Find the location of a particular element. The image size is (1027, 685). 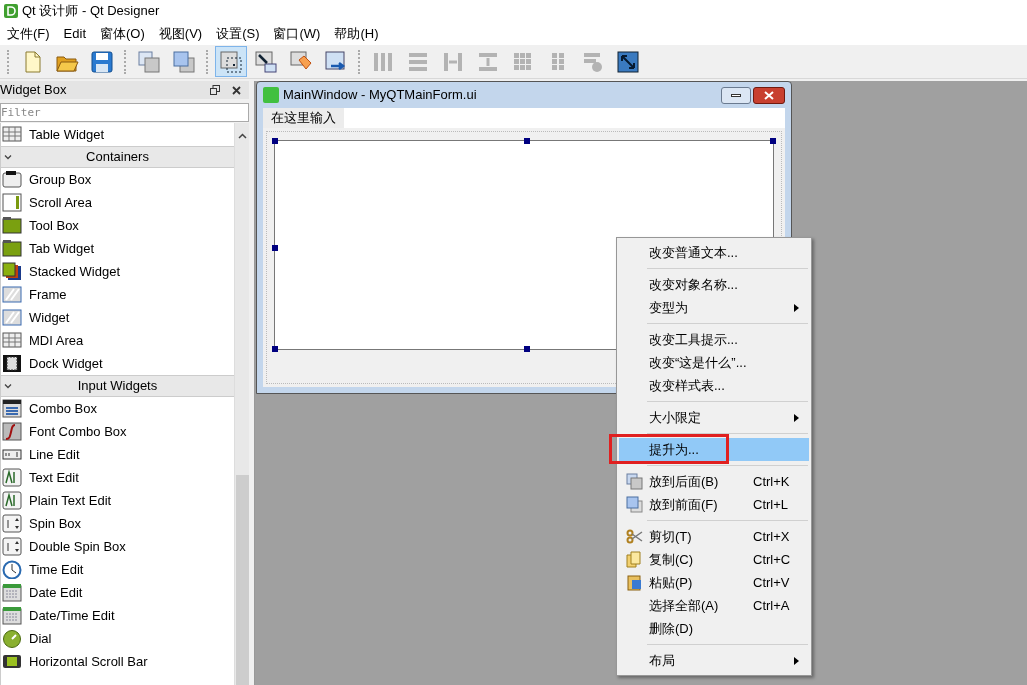

scrollbar is located at coordinates (241, 404).